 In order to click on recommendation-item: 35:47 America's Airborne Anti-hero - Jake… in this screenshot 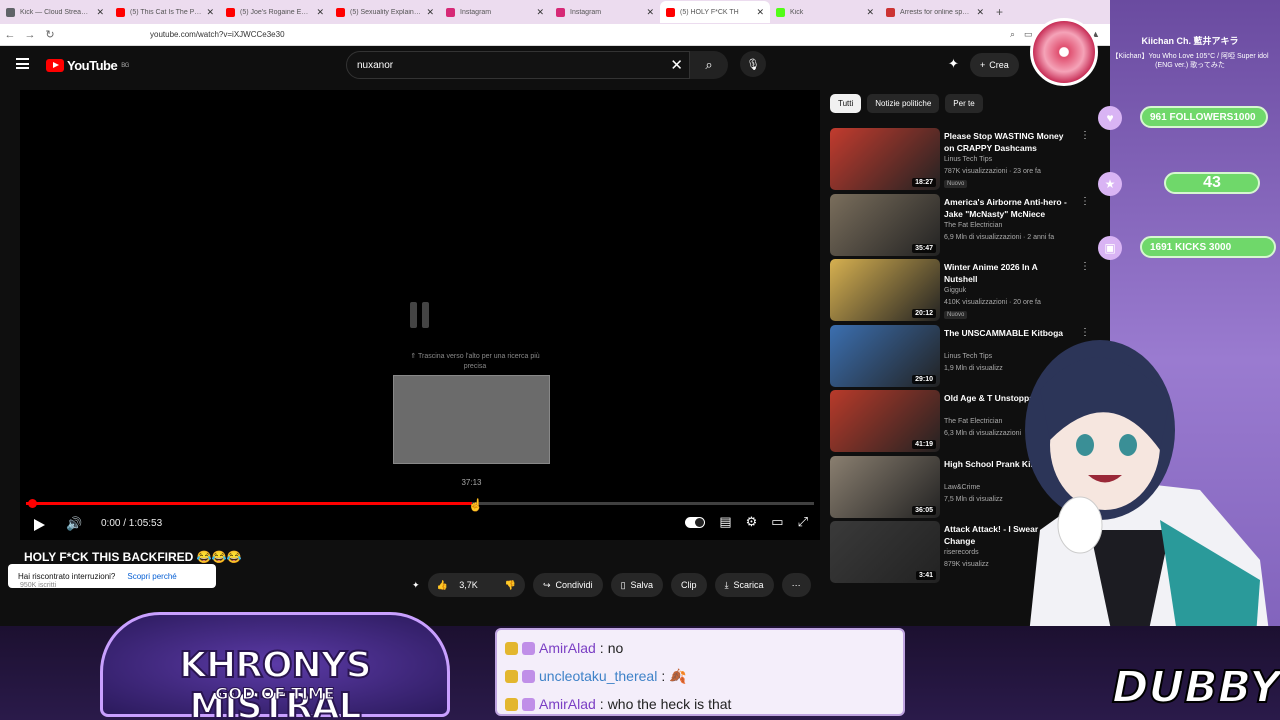, I will do `click(970, 224)`.